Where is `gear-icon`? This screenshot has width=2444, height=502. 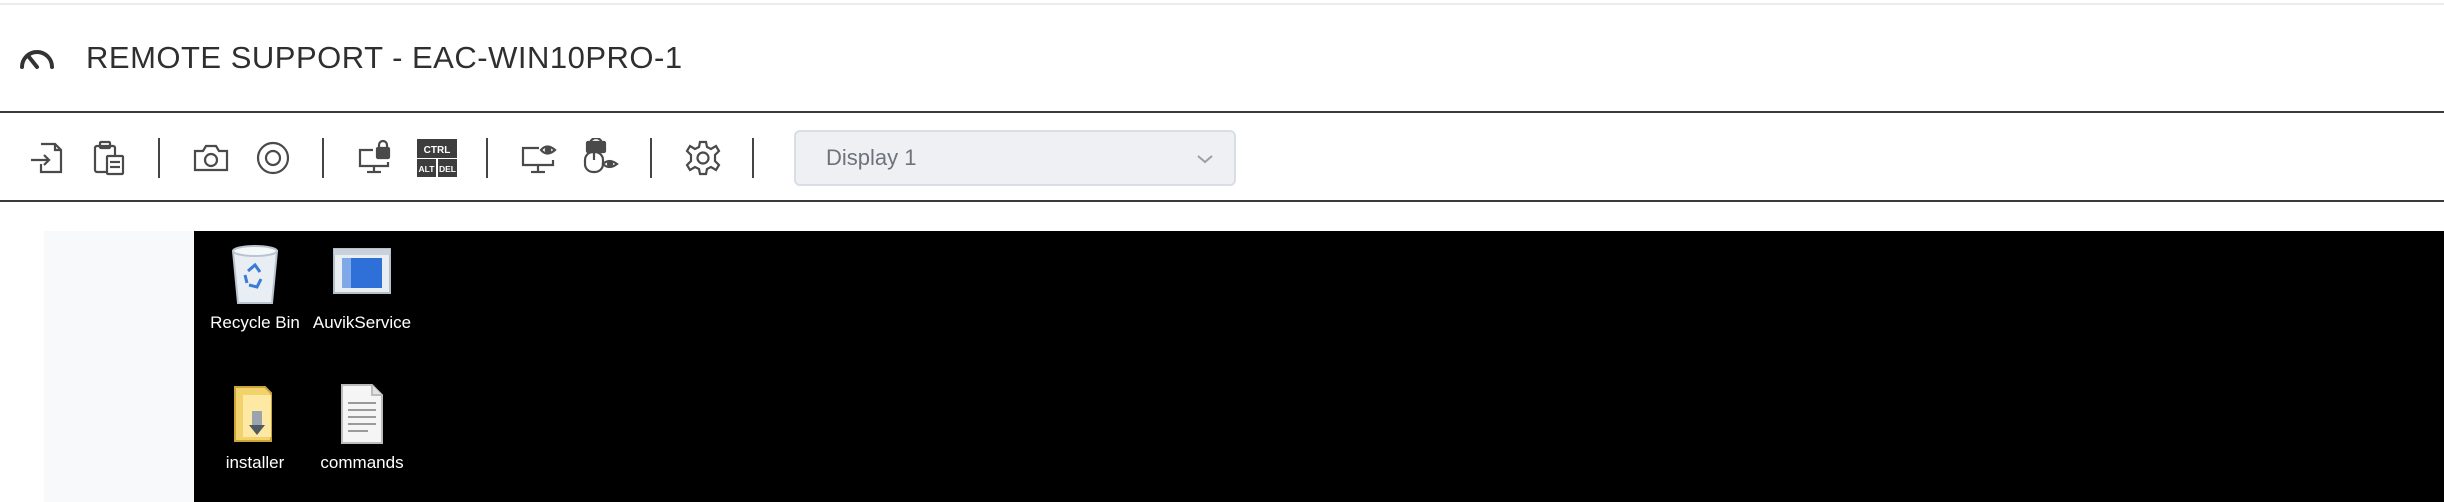 gear-icon is located at coordinates (703, 158).